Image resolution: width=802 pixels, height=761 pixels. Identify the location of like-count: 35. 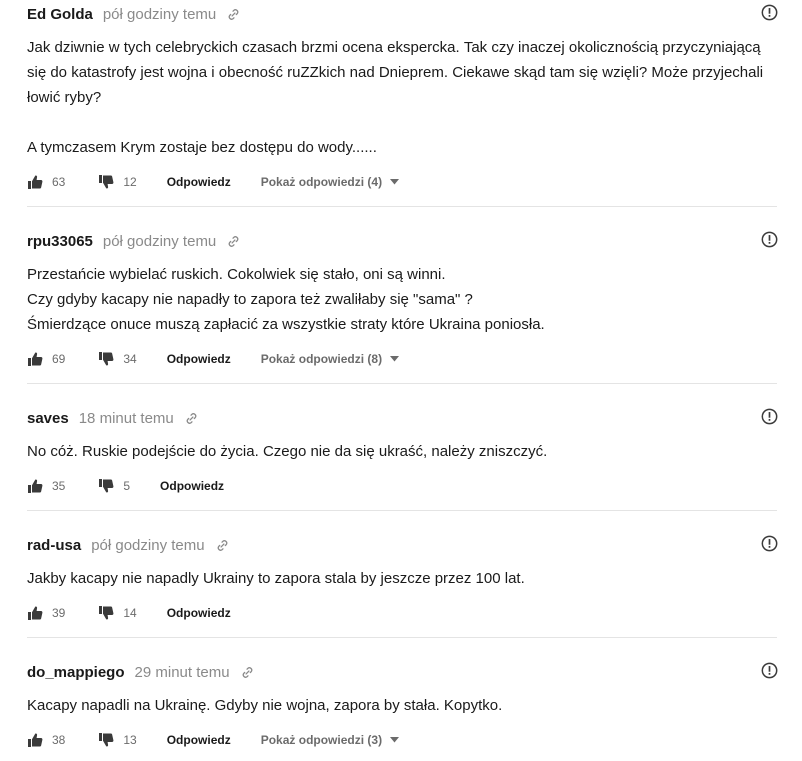
(59, 486).